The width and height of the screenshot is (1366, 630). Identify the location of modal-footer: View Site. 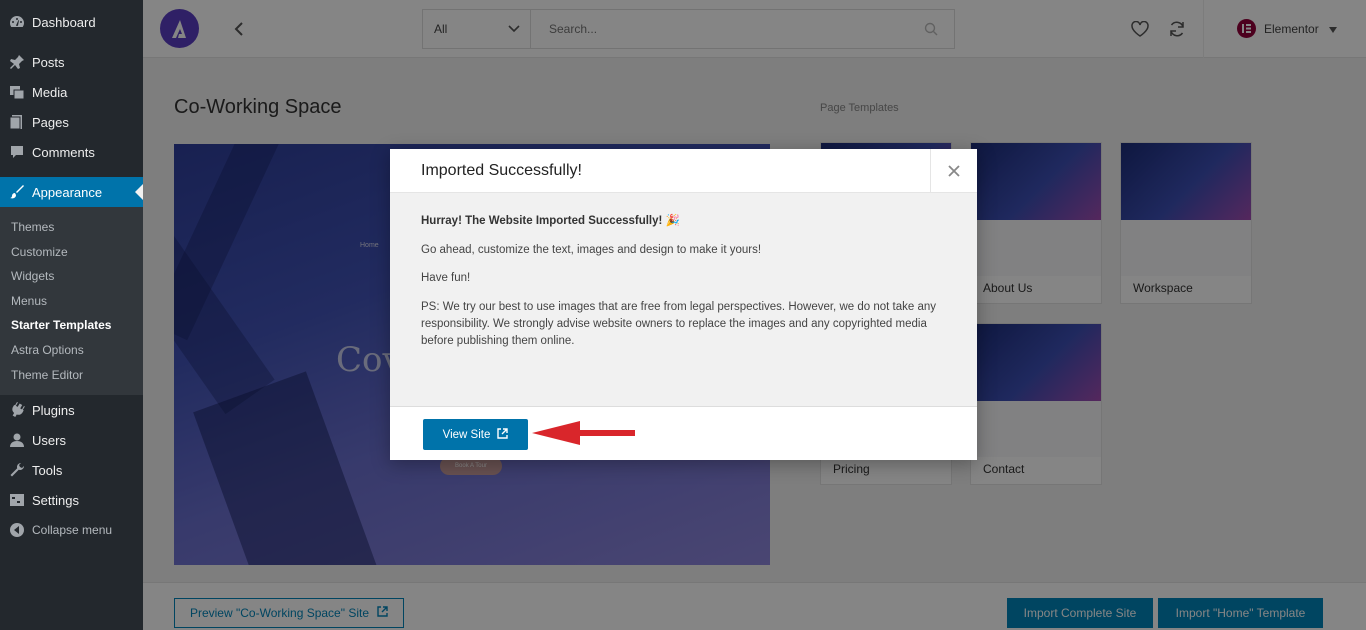
(683, 433).